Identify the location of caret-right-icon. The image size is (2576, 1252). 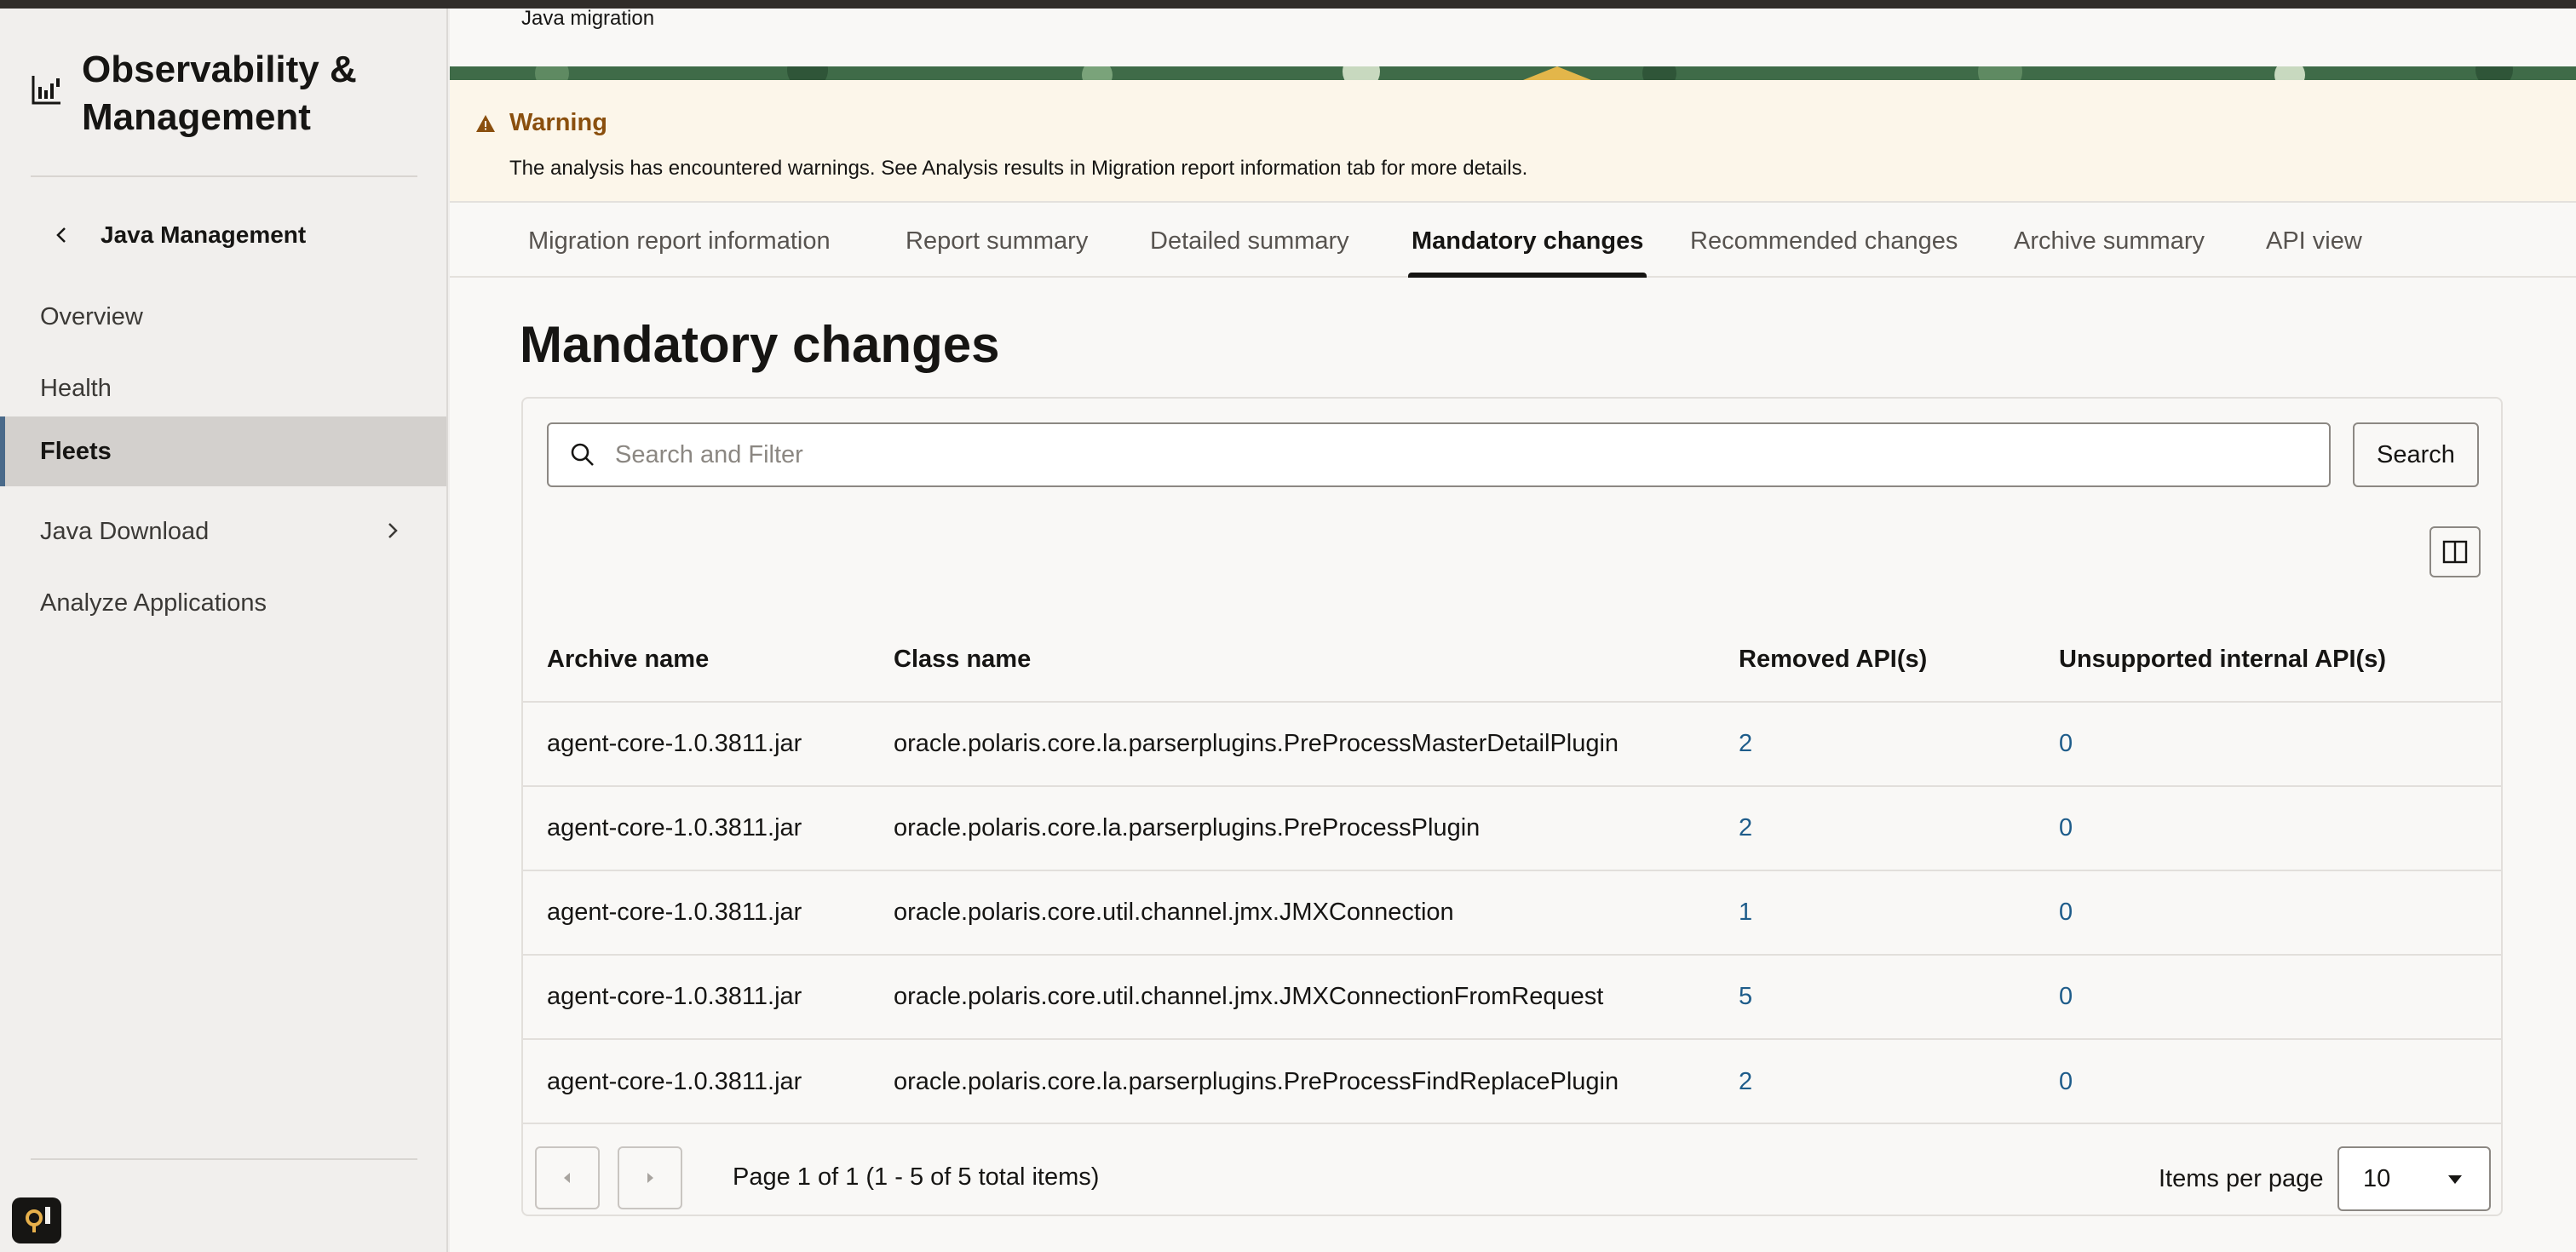
(650, 1178).